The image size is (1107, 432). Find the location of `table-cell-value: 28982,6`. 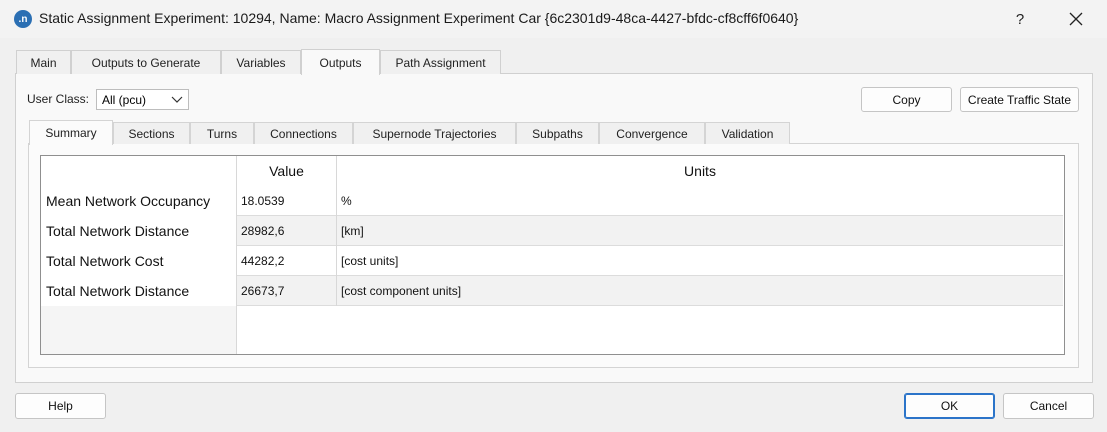

table-cell-value: 28982,6 is located at coordinates (286, 231).